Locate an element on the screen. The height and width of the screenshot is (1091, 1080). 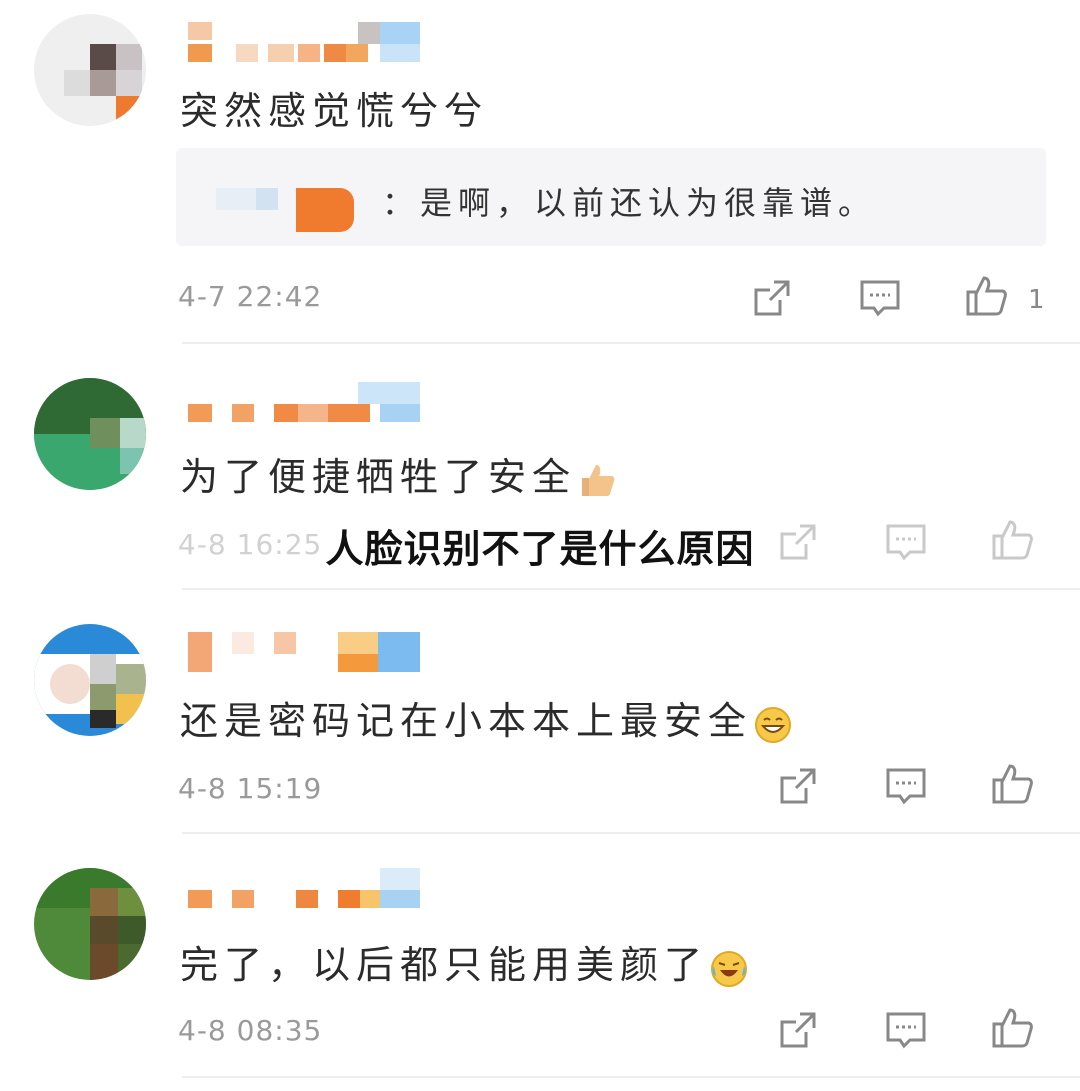
timestamp: 4-7 22:42 is located at coordinates (250, 296).